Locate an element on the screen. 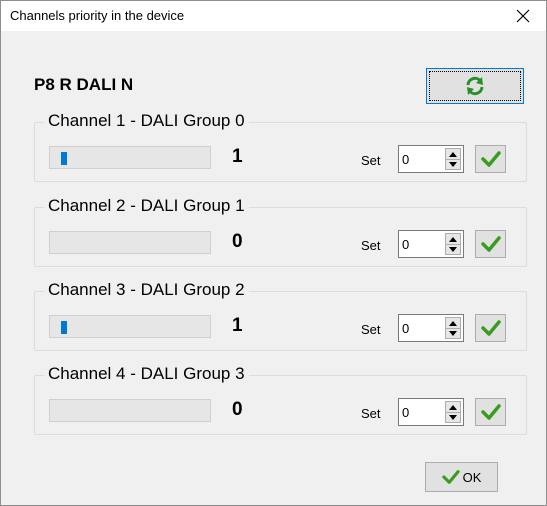 Image resolution: width=547 pixels, height=506 pixels. close-button is located at coordinates (523, 16).